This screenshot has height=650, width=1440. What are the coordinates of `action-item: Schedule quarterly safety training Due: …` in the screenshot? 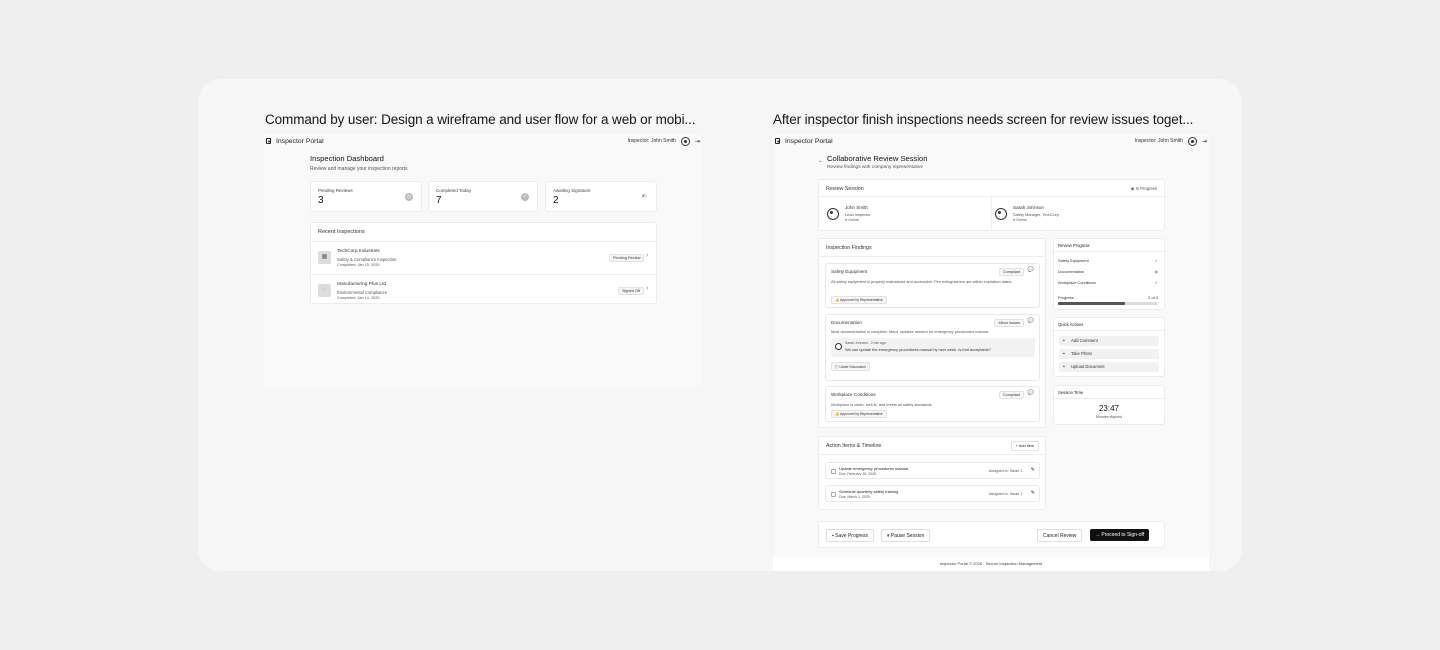 It's located at (932, 493).